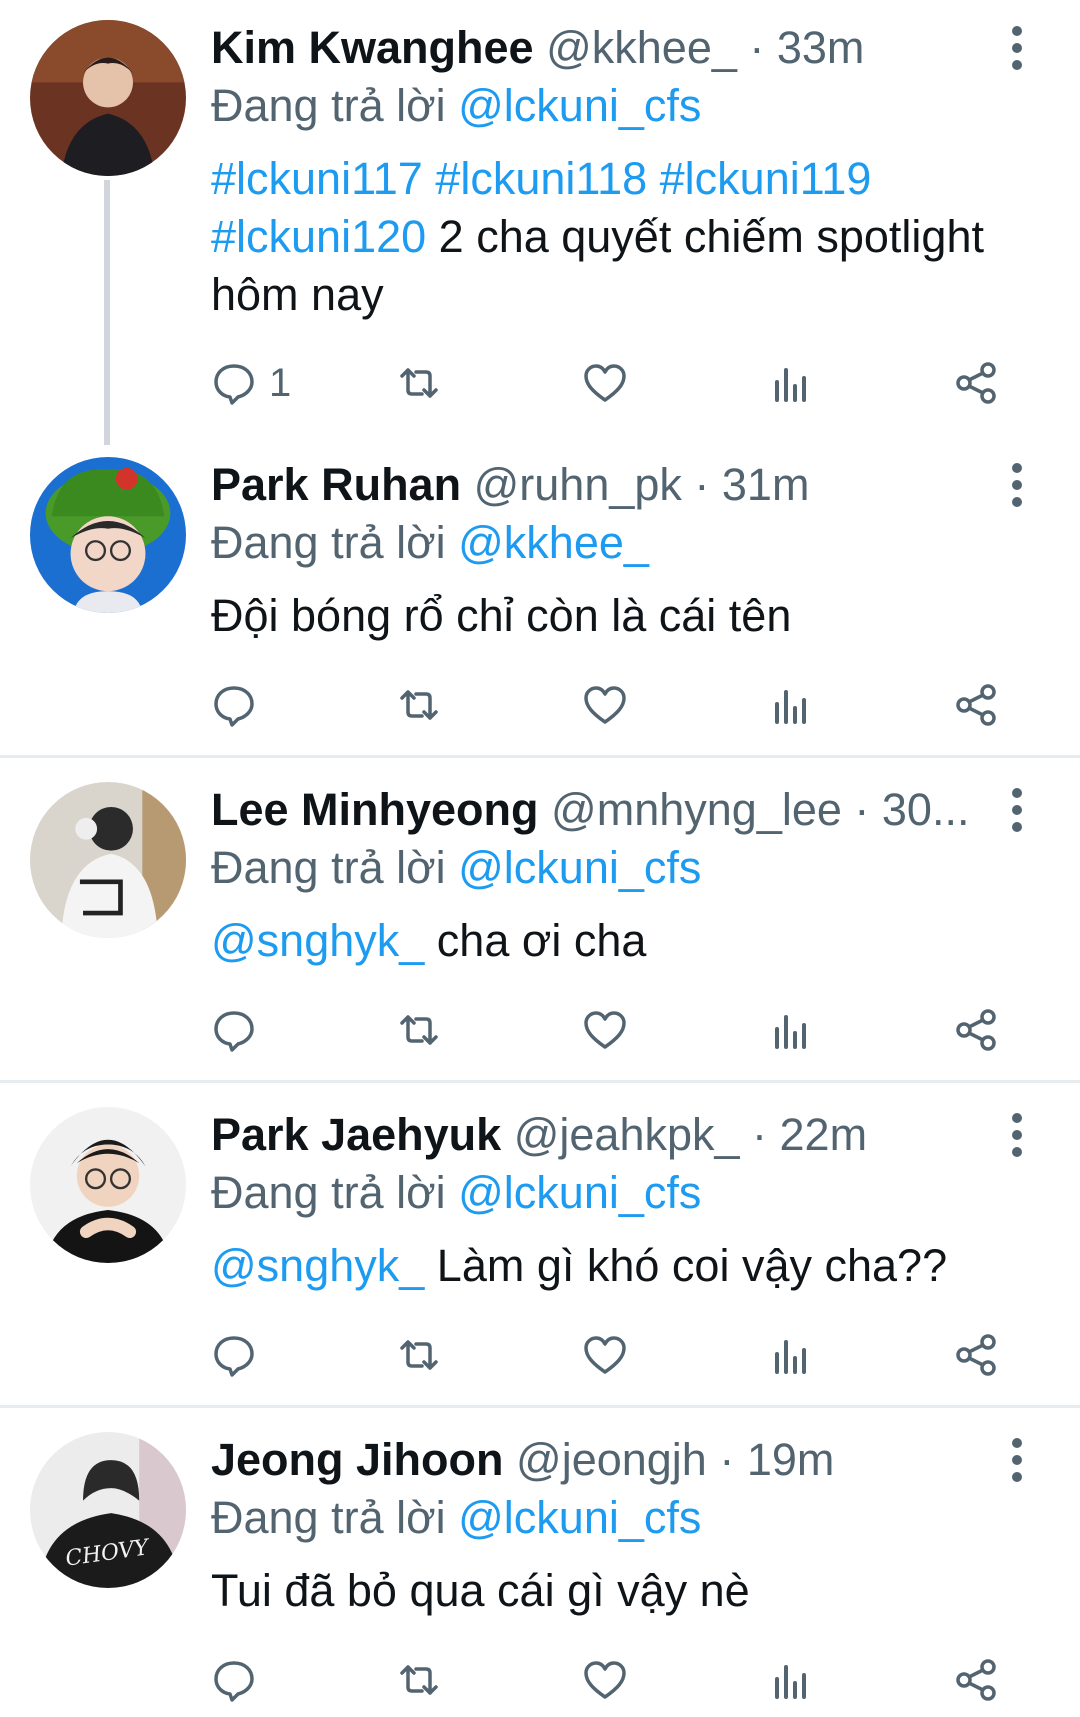 This screenshot has height=1717, width=1080. What do you see at coordinates (280, 382) in the screenshot?
I see `reply-count: 1` at bounding box center [280, 382].